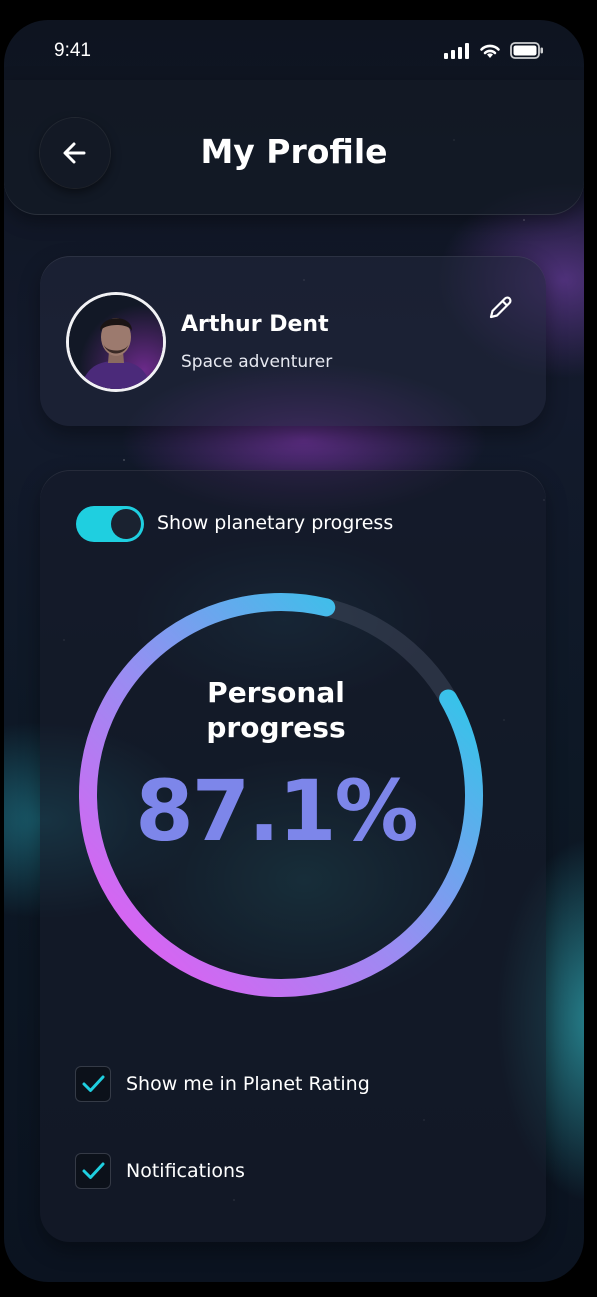 This screenshot has width=597, height=1297. Describe the element at coordinates (126, 524) in the screenshot. I see `toggle-knob` at that location.